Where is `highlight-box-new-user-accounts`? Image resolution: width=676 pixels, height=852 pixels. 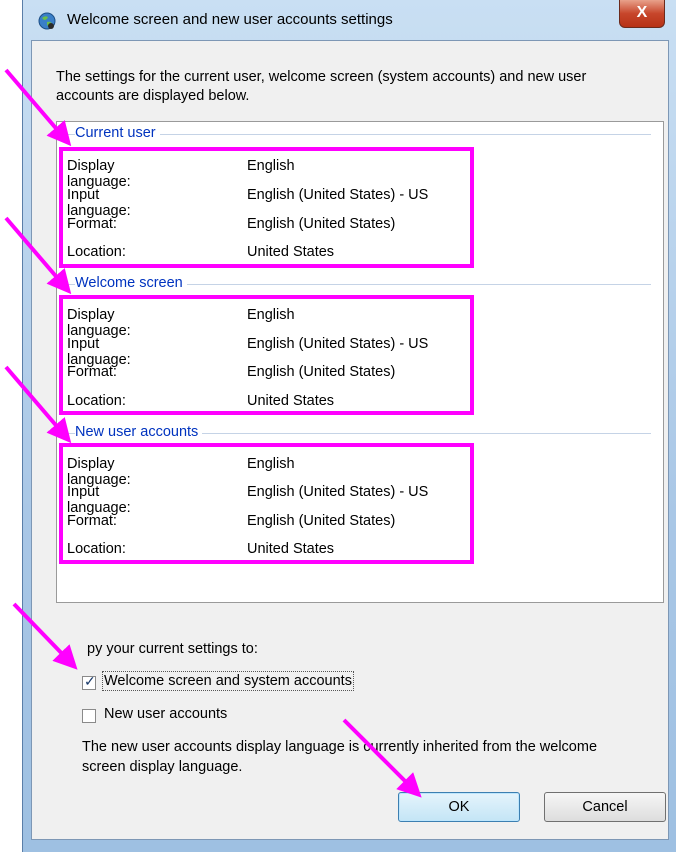
highlight-box-new-user-accounts is located at coordinates (266, 503).